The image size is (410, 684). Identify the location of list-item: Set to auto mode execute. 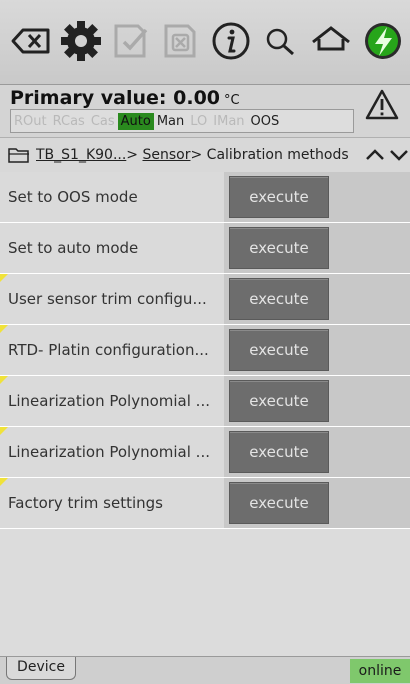
(205, 248).